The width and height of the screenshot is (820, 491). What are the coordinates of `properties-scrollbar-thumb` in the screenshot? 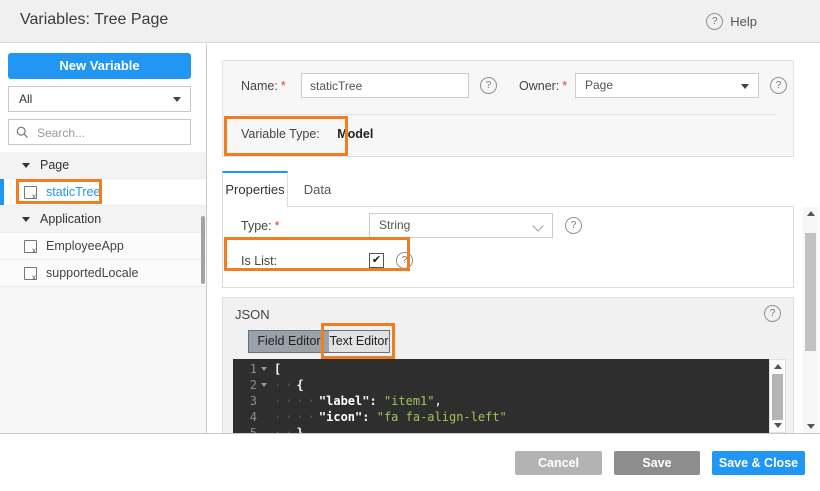 It's located at (810, 292).